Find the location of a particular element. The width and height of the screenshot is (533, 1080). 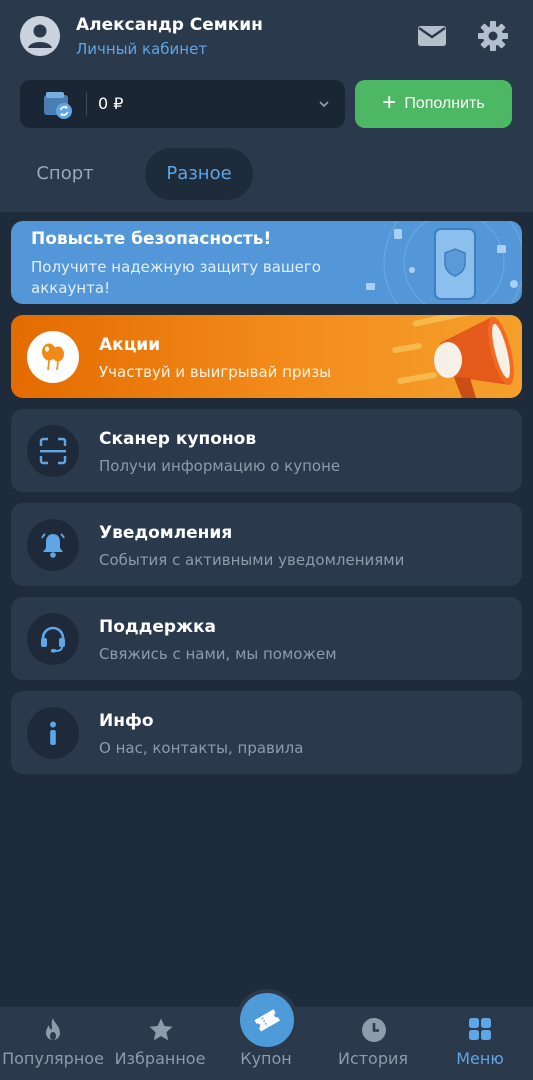

menu-item-subtitle: О нас, контакты, правила is located at coordinates (201, 748).